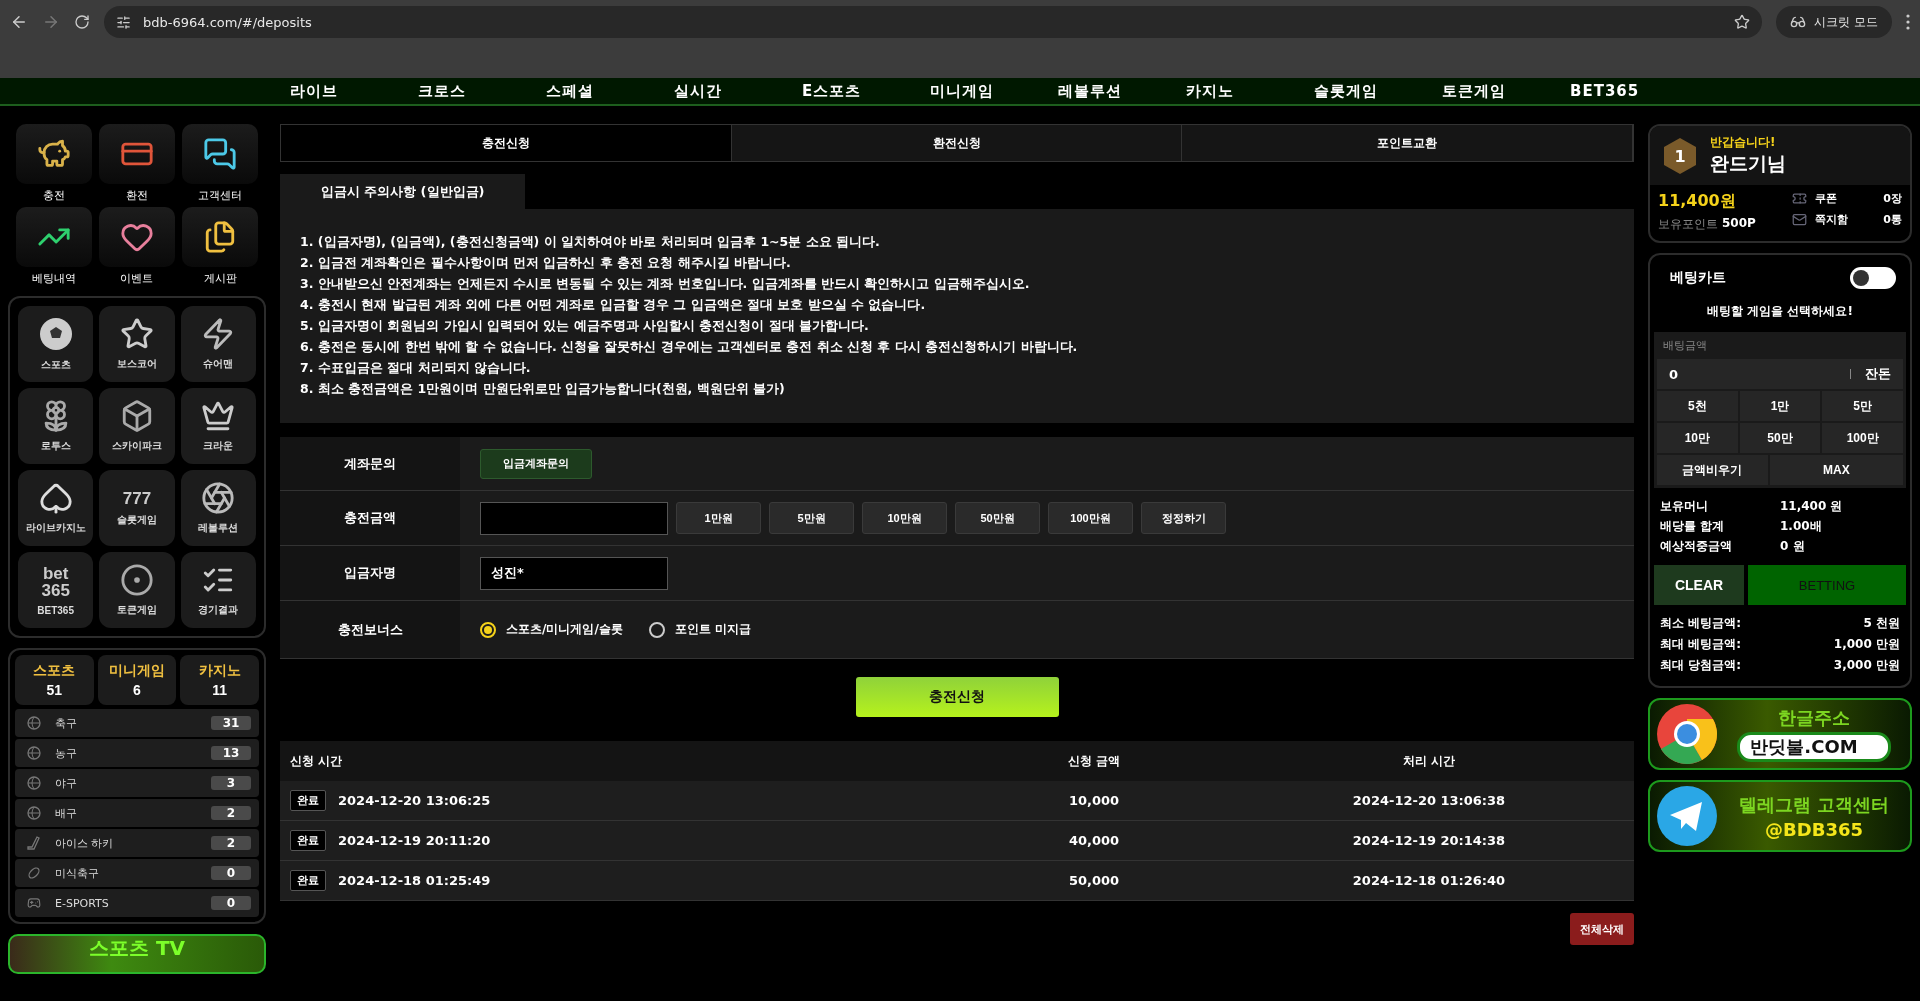  Describe the element at coordinates (137, 334) in the screenshot. I see `star-icon` at that location.